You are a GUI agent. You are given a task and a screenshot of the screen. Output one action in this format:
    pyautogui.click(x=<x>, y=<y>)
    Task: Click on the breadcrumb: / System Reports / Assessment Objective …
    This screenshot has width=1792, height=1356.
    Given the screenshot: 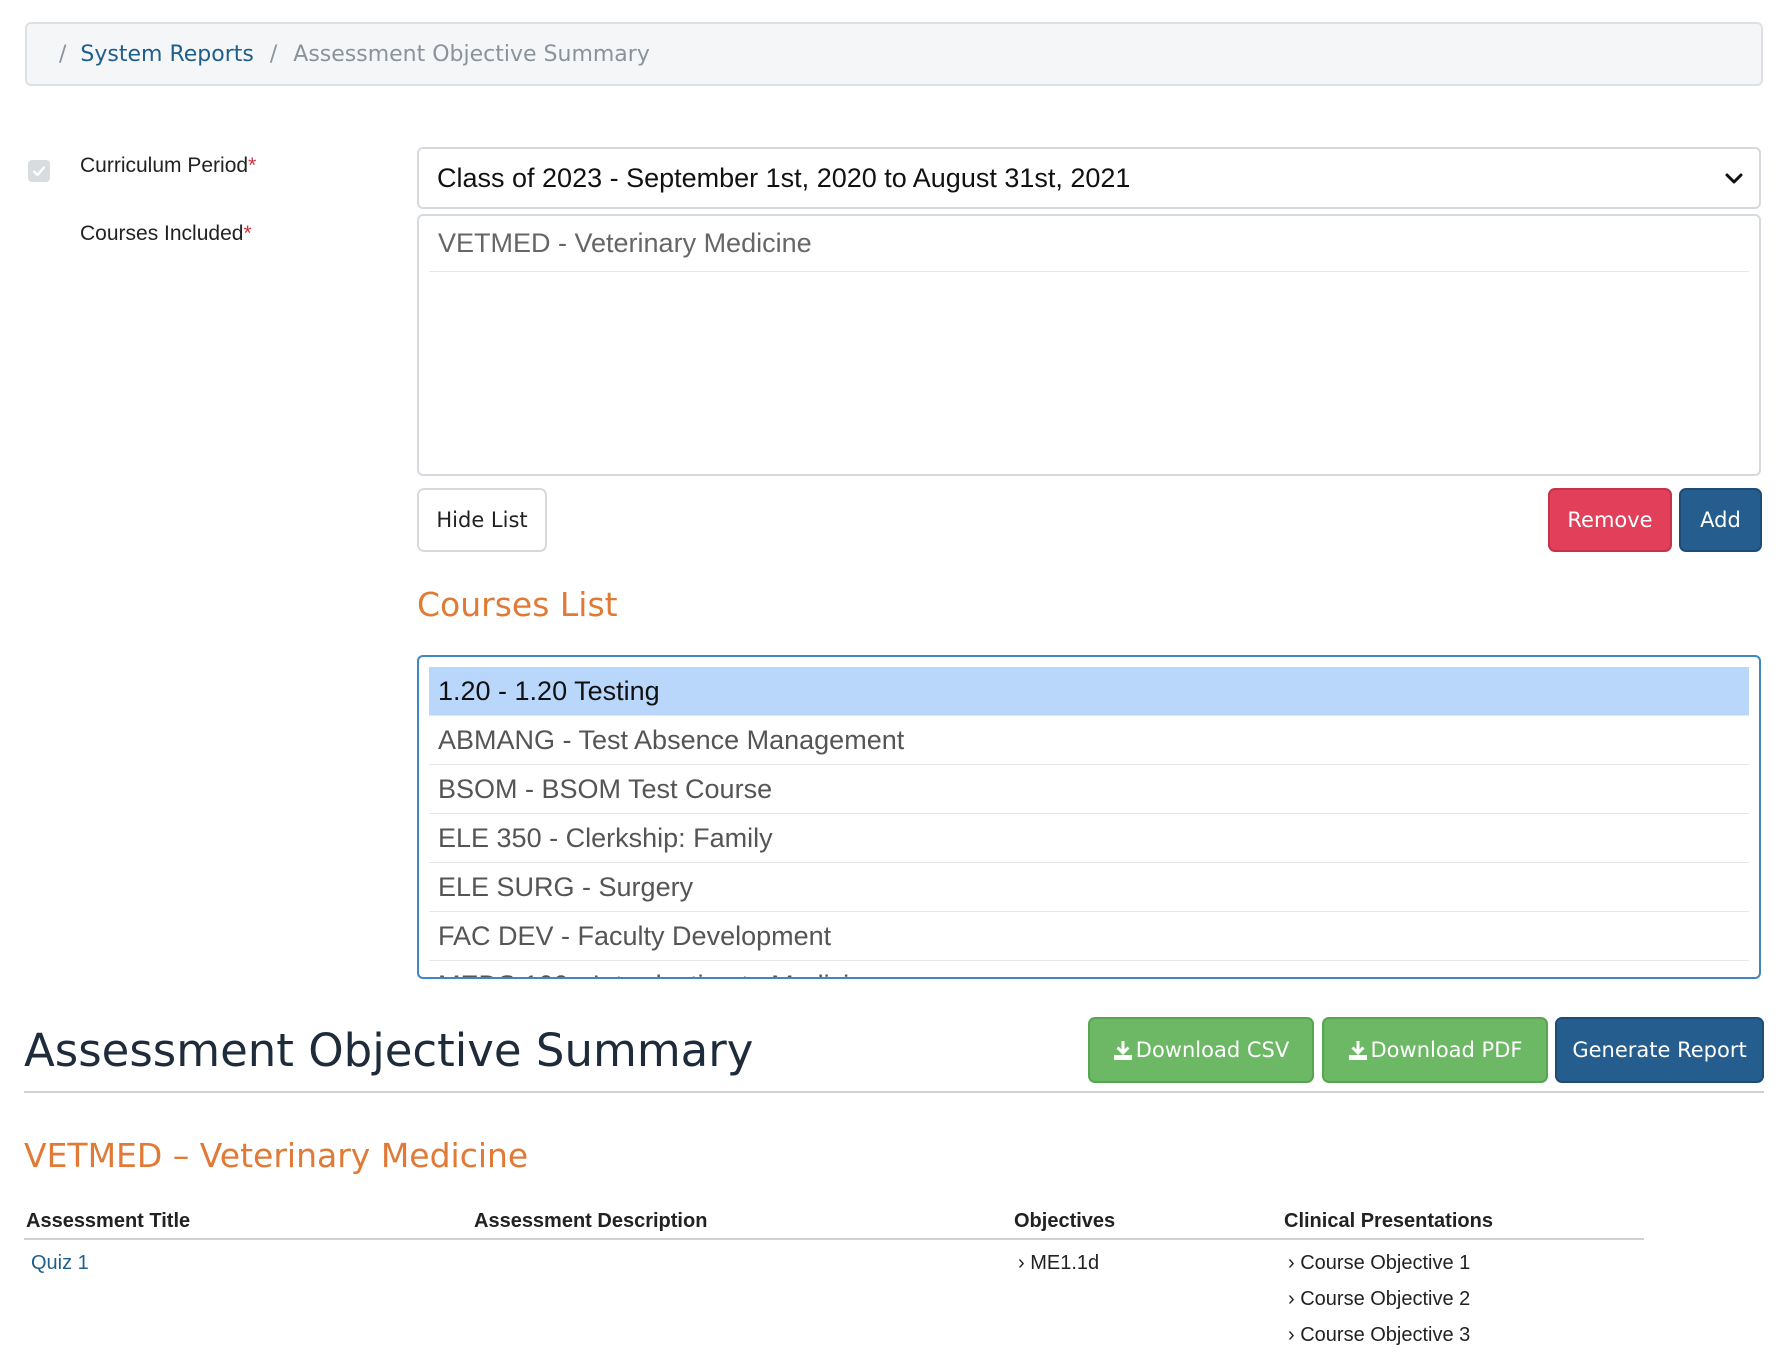 What is the action you would take?
    pyautogui.click(x=894, y=54)
    